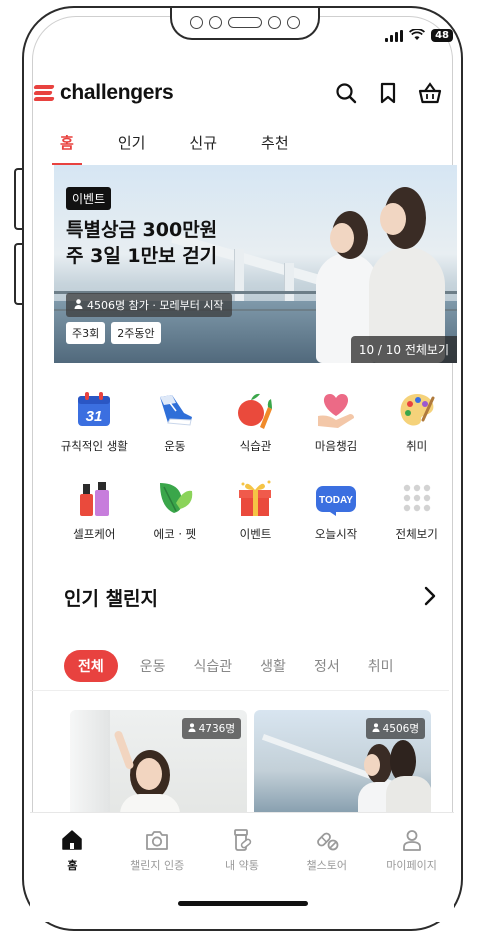 The width and height of the screenshot is (479, 937). What do you see at coordinates (176, 243) in the screenshot?
I see `banner-title: 특별상금 300만원 주 3일 1만보 걷기` at bounding box center [176, 243].